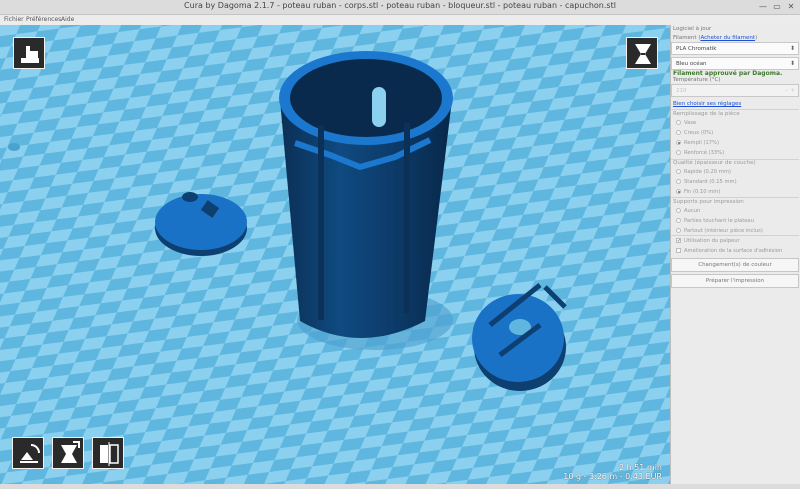 The image size is (800, 489). Describe the element at coordinates (43, 19) in the screenshot. I see `menu-preferences: Préférences` at that location.